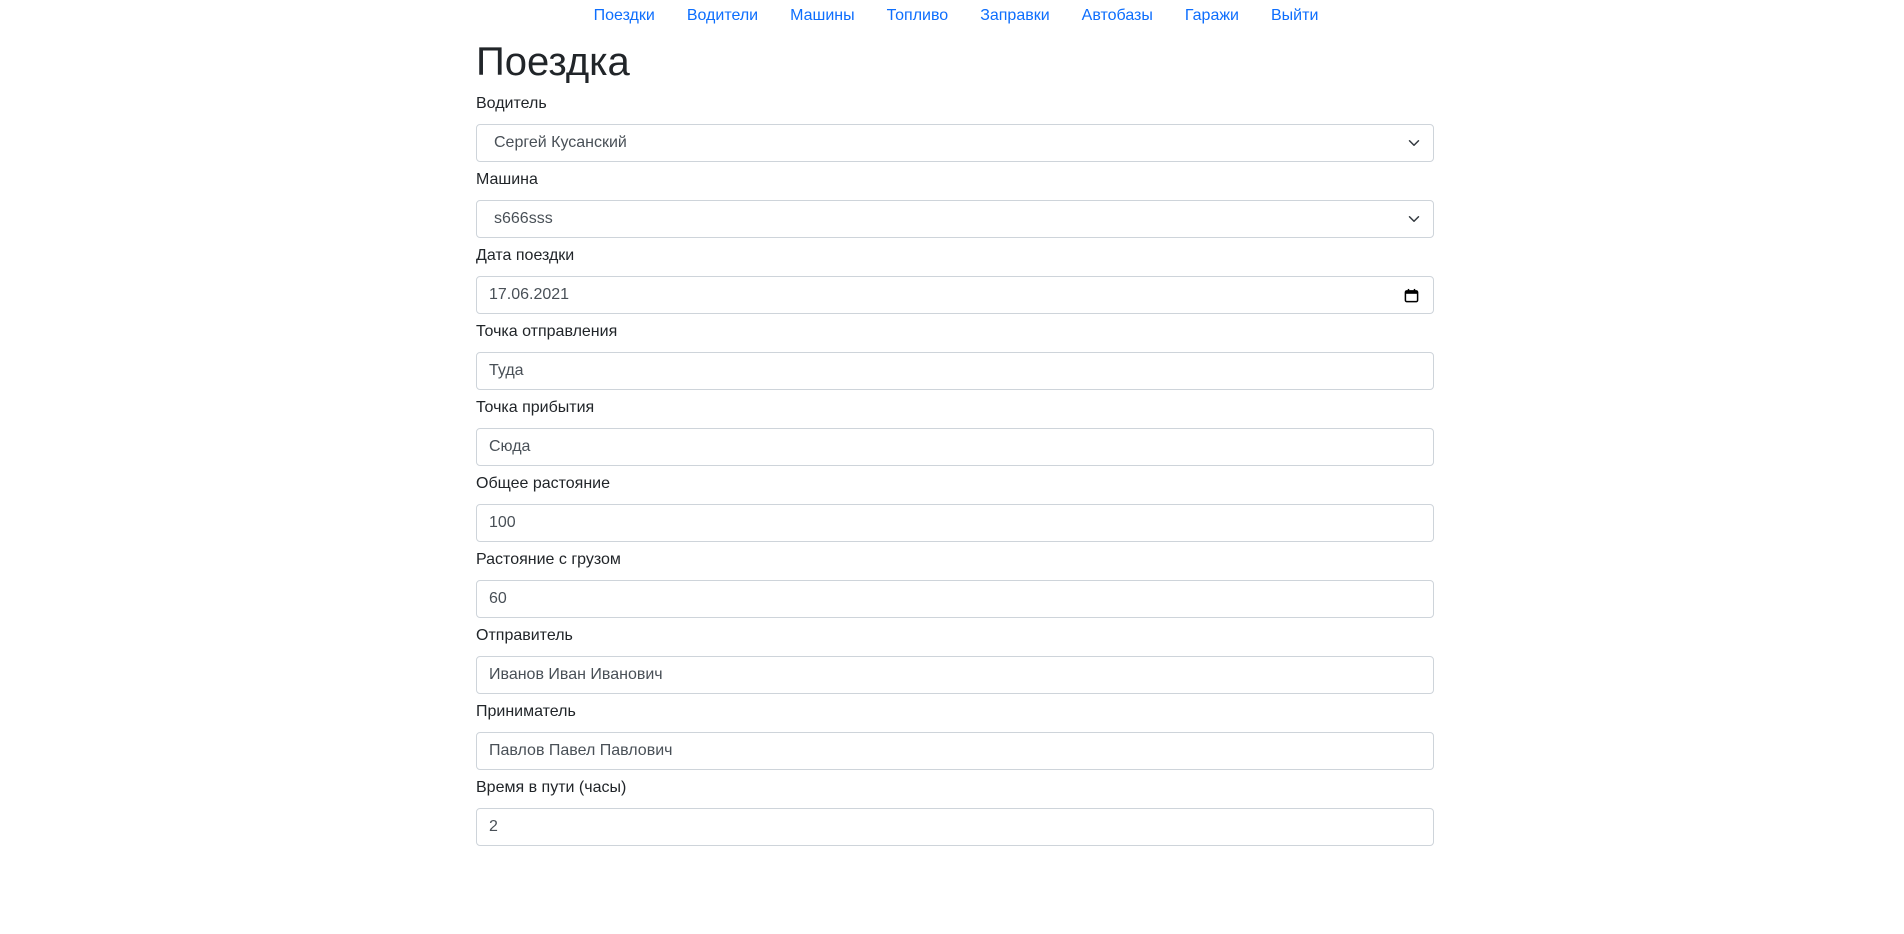 This screenshot has height=934, width=1904. I want to click on nav-link-cars: Машины, so click(822, 16).